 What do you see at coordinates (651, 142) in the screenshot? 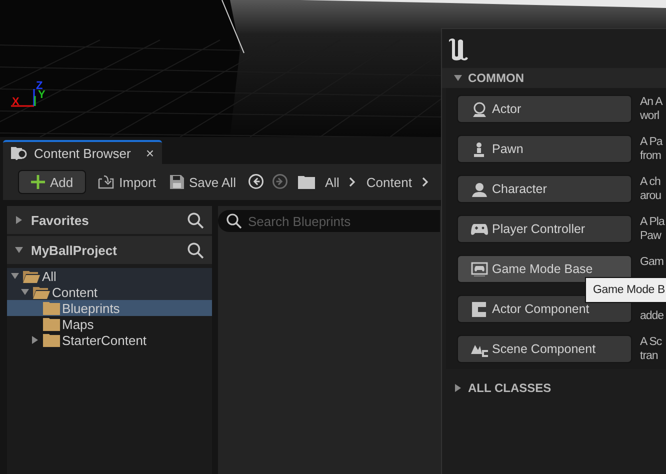
I see `description-text: A Pa` at bounding box center [651, 142].